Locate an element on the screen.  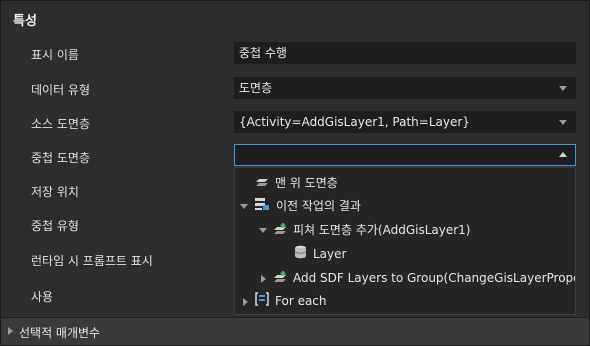
label-runtime-prompt: 런타임 시 프롬프트 표시 is located at coordinates (92, 261).